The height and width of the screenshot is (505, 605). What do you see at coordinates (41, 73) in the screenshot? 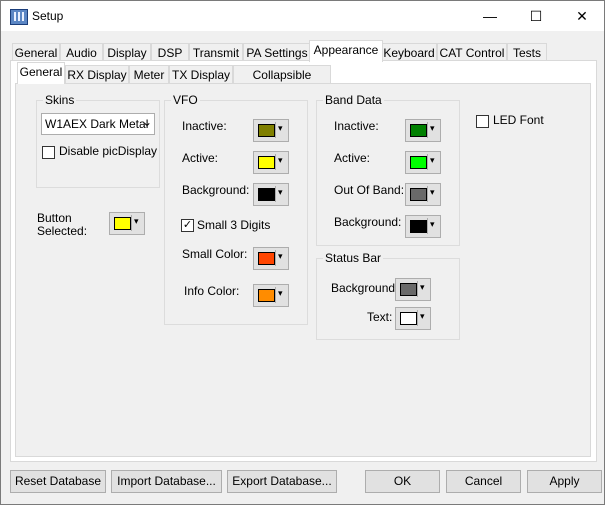
I see `subtab-general: General` at bounding box center [41, 73].